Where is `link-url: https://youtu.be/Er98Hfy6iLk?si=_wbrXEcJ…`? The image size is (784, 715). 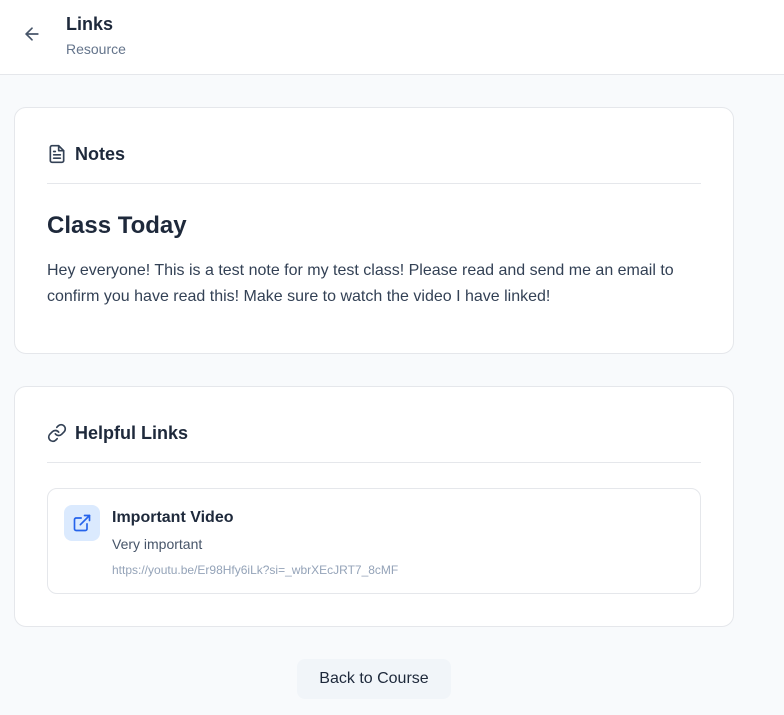
link-url: https://youtu.be/Er98Hfy6iLk?si=_wbrXEcJ… is located at coordinates (255, 570).